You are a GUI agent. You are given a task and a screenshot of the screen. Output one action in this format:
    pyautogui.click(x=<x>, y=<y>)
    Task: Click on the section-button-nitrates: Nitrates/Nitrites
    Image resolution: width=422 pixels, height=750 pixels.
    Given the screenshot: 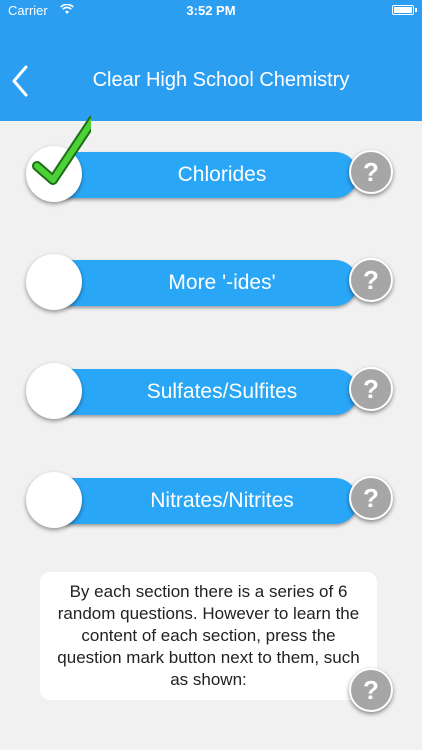 What is the action you would take?
    pyautogui.click(x=202, y=501)
    